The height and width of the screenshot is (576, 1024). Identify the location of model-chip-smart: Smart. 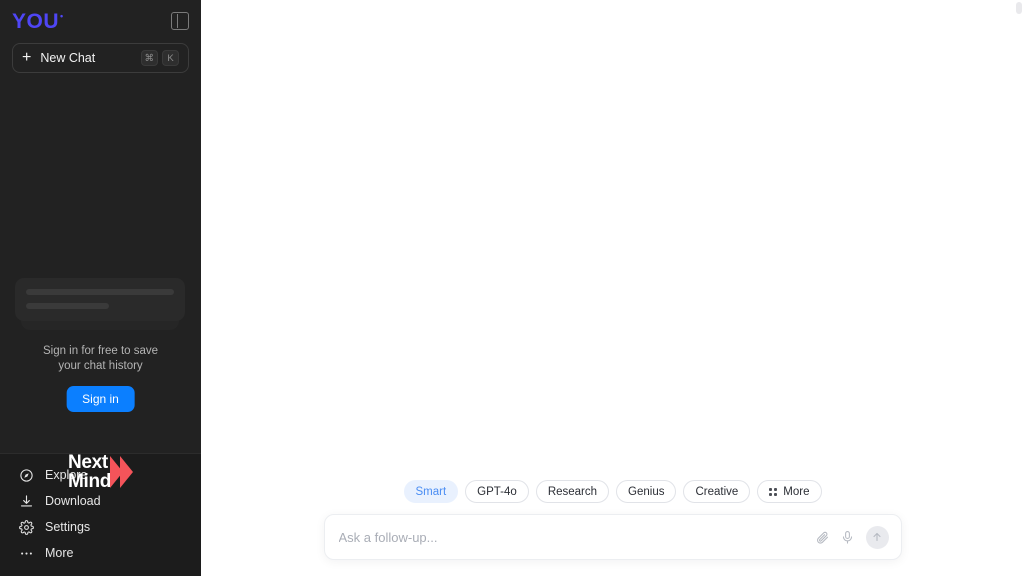
(431, 491).